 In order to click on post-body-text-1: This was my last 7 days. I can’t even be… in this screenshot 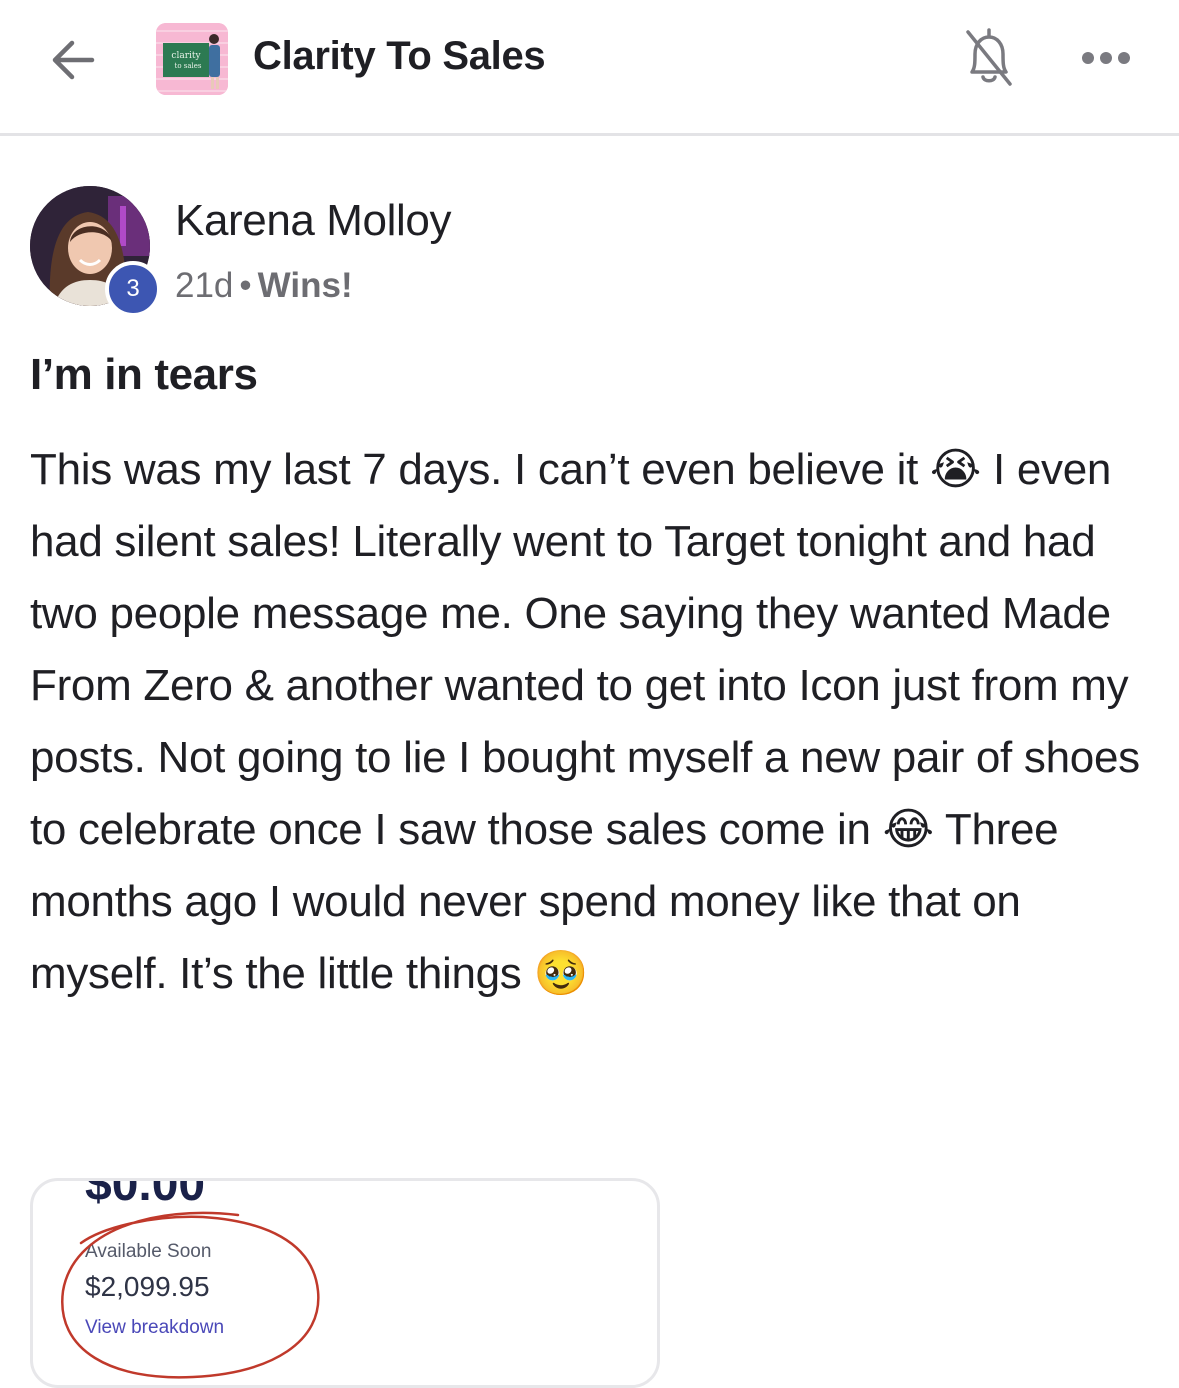, I will do `click(480, 469)`.